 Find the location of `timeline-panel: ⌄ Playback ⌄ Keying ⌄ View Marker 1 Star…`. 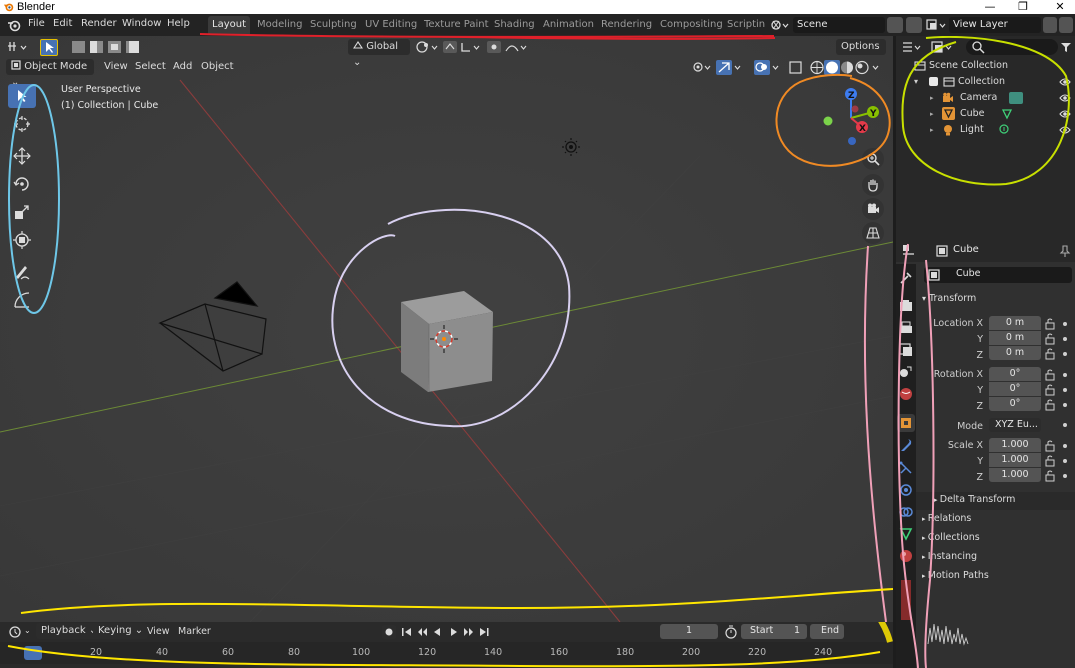

timeline-panel: ⌄ Playback ⌄ Keying ⌄ View Marker 1 Star… is located at coordinates (446, 645).